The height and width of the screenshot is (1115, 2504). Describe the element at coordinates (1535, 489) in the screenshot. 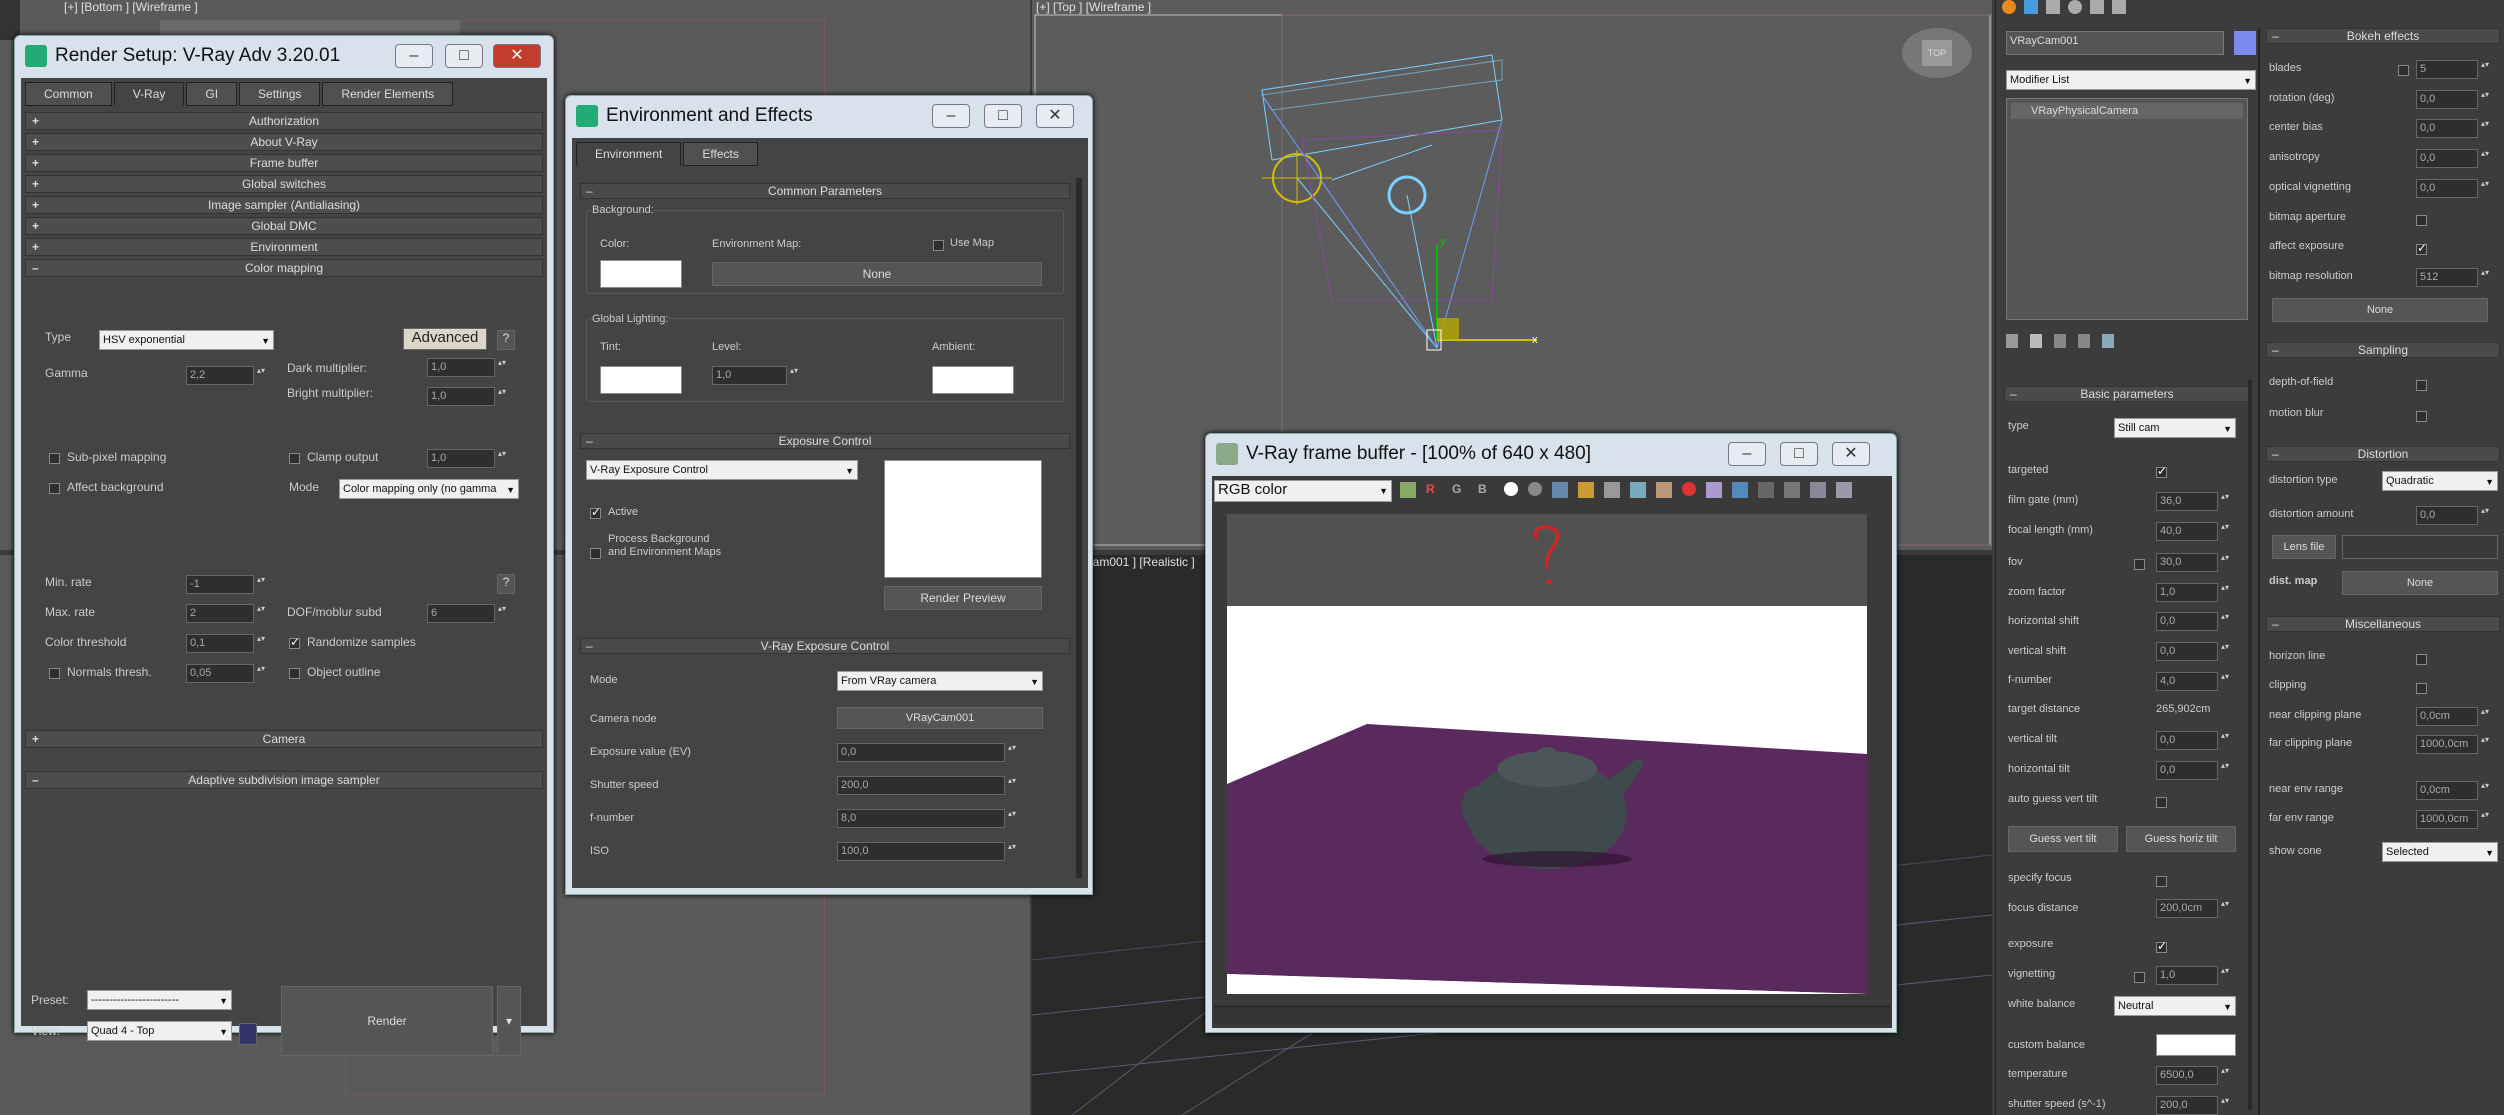

I see `mono-icon` at that location.